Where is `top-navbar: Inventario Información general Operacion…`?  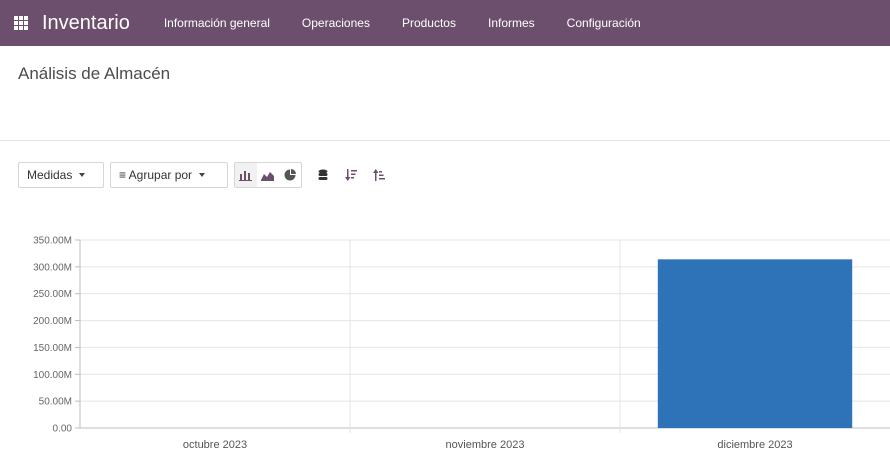
top-navbar: Inventario Información general Operacion… is located at coordinates (445, 23).